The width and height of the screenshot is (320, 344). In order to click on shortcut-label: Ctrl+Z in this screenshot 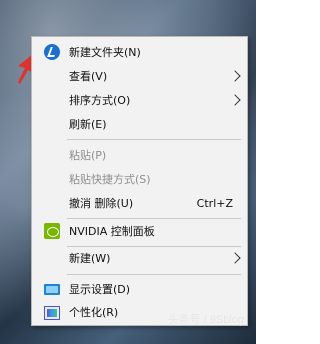, I will do `click(214, 203)`.